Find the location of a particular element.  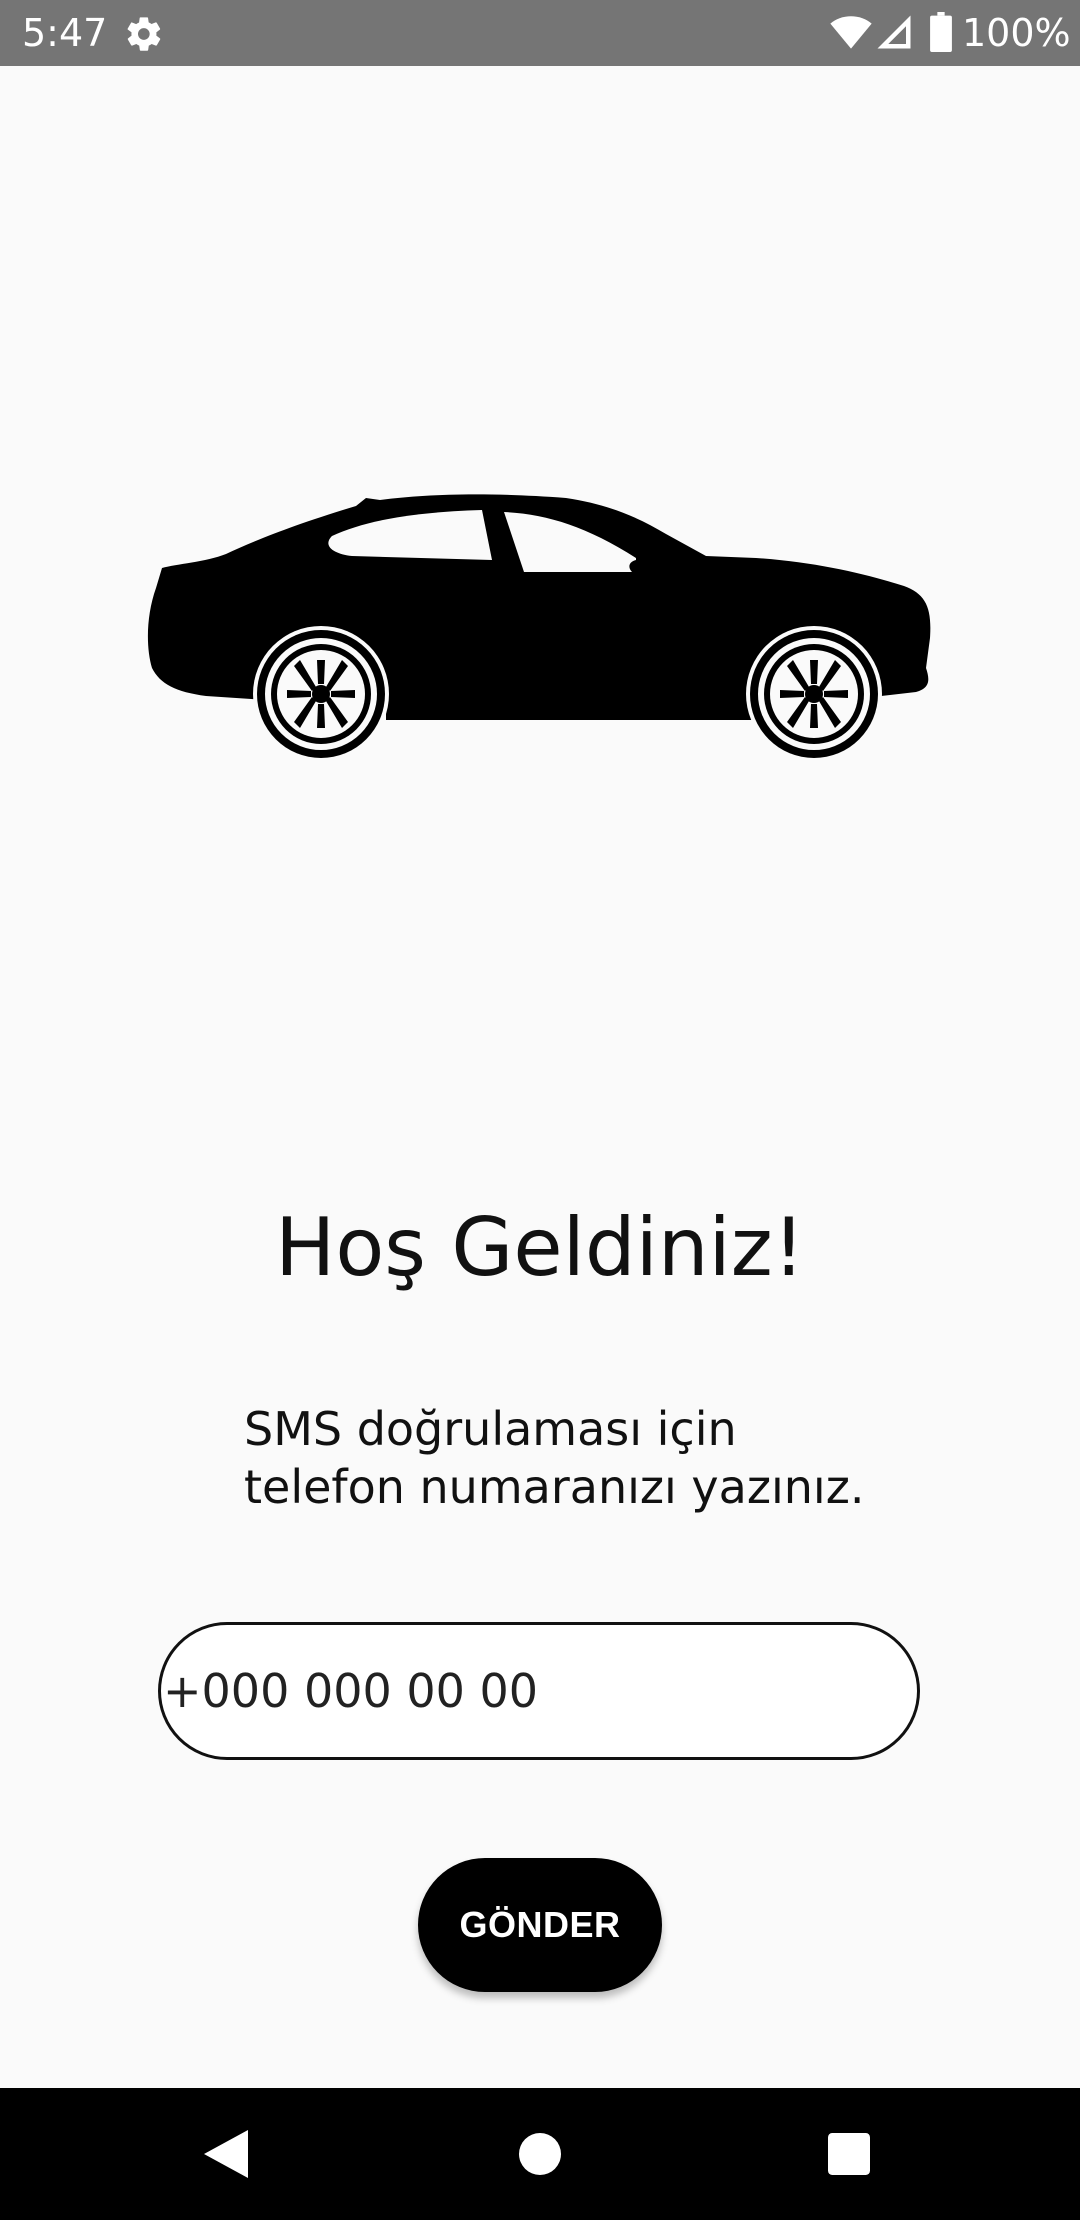

status-bar: 5:47 100% is located at coordinates (540, 33).